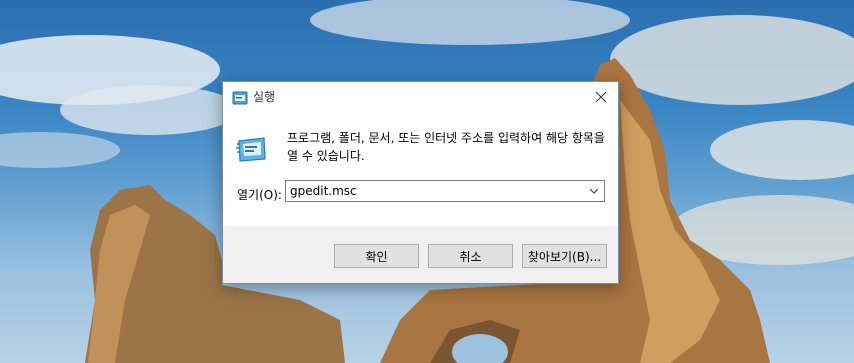  Describe the element at coordinates (259, 195) in the screenshot. I see `open-label: 열기(O):` at that location.